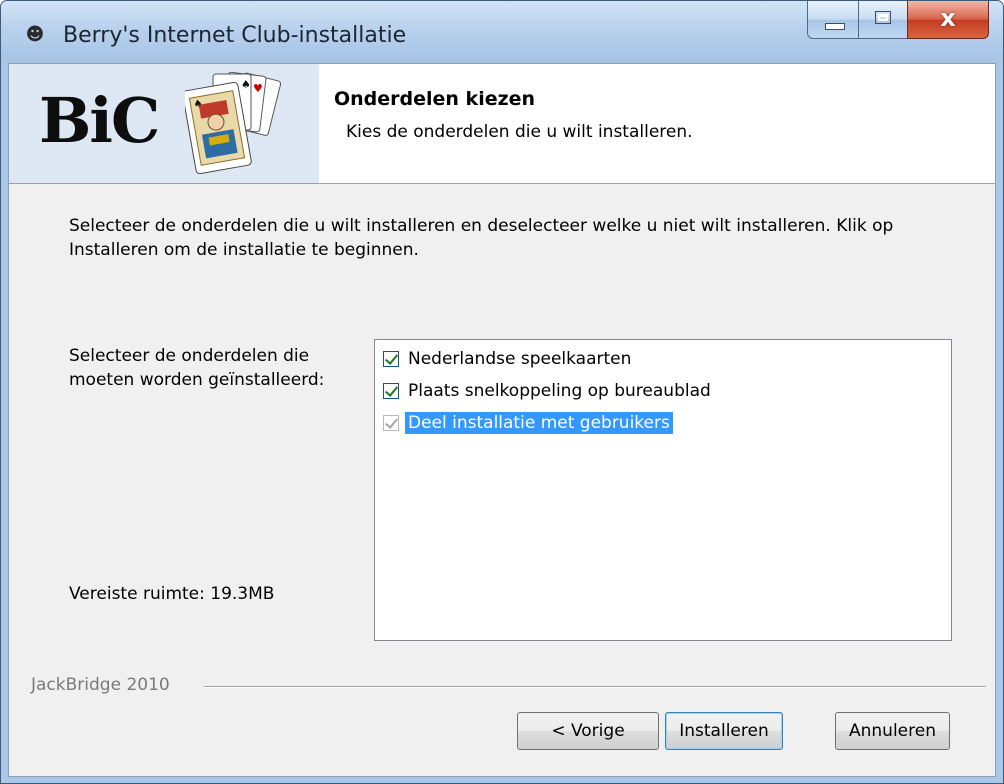 This screenshot has width=1004, height=784. I want to click on component-label: Plaats snelkoppeling op bureaublad, so click(559, 391).